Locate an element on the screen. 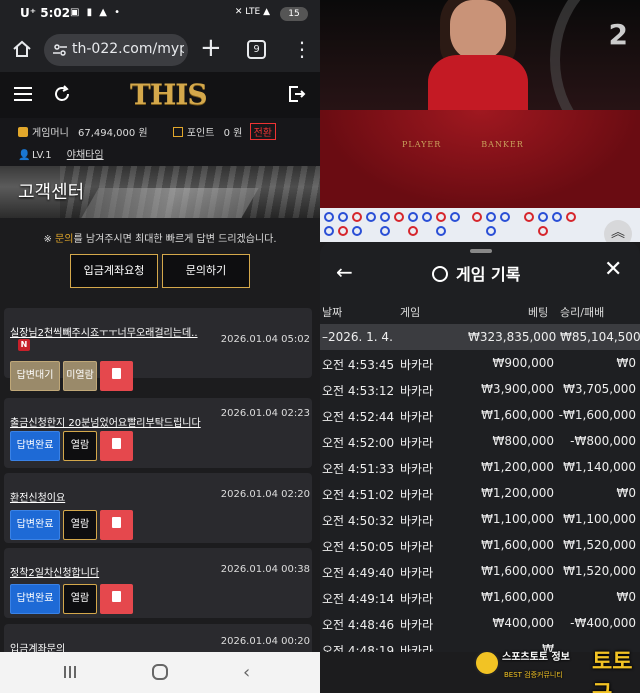  site-logo: THIS is located at coordinates (169, 94).